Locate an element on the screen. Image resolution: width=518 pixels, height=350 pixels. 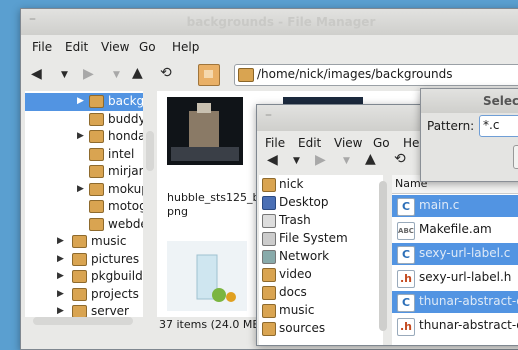
tree-item: ▶ honda is located at coordinates (84, 137).